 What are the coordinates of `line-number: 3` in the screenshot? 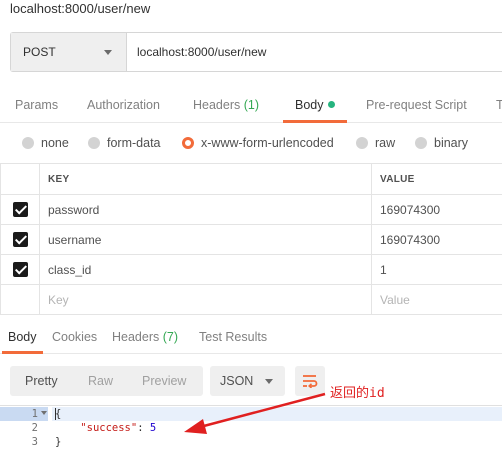 It's located at (34, 442).